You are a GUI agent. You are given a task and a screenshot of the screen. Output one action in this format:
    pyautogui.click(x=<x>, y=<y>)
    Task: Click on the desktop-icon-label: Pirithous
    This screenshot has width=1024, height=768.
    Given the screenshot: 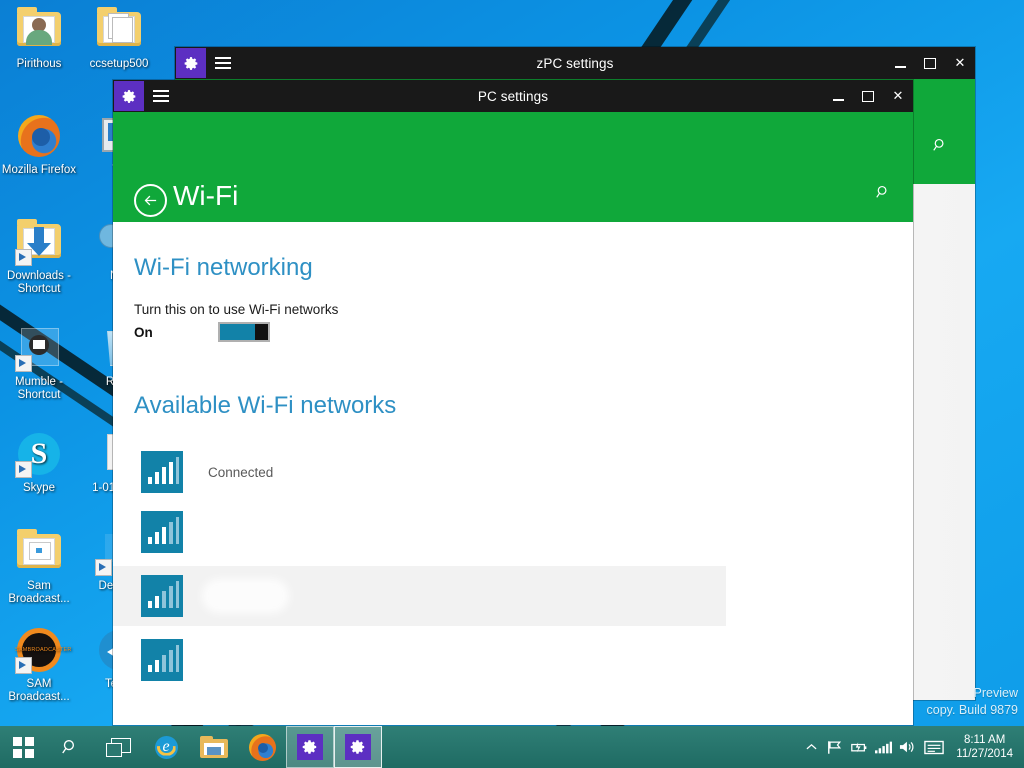 What is the action you would take?
    pyautogui.click(x=39, y=64)
    